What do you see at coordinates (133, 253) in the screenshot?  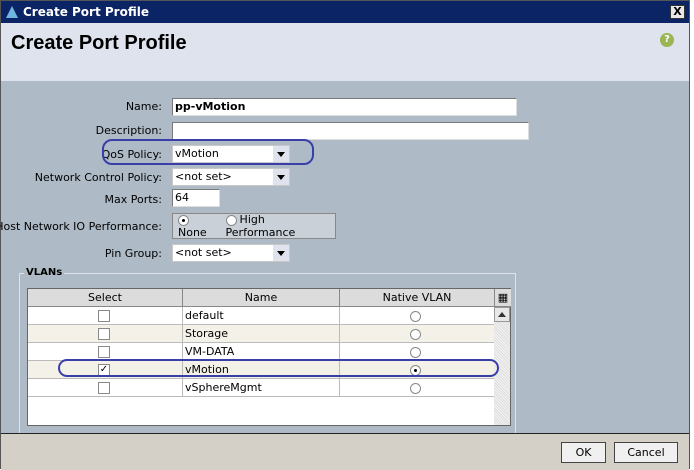 I see `pin-group-label: Pin Group:` at bounding box center [133, 253].